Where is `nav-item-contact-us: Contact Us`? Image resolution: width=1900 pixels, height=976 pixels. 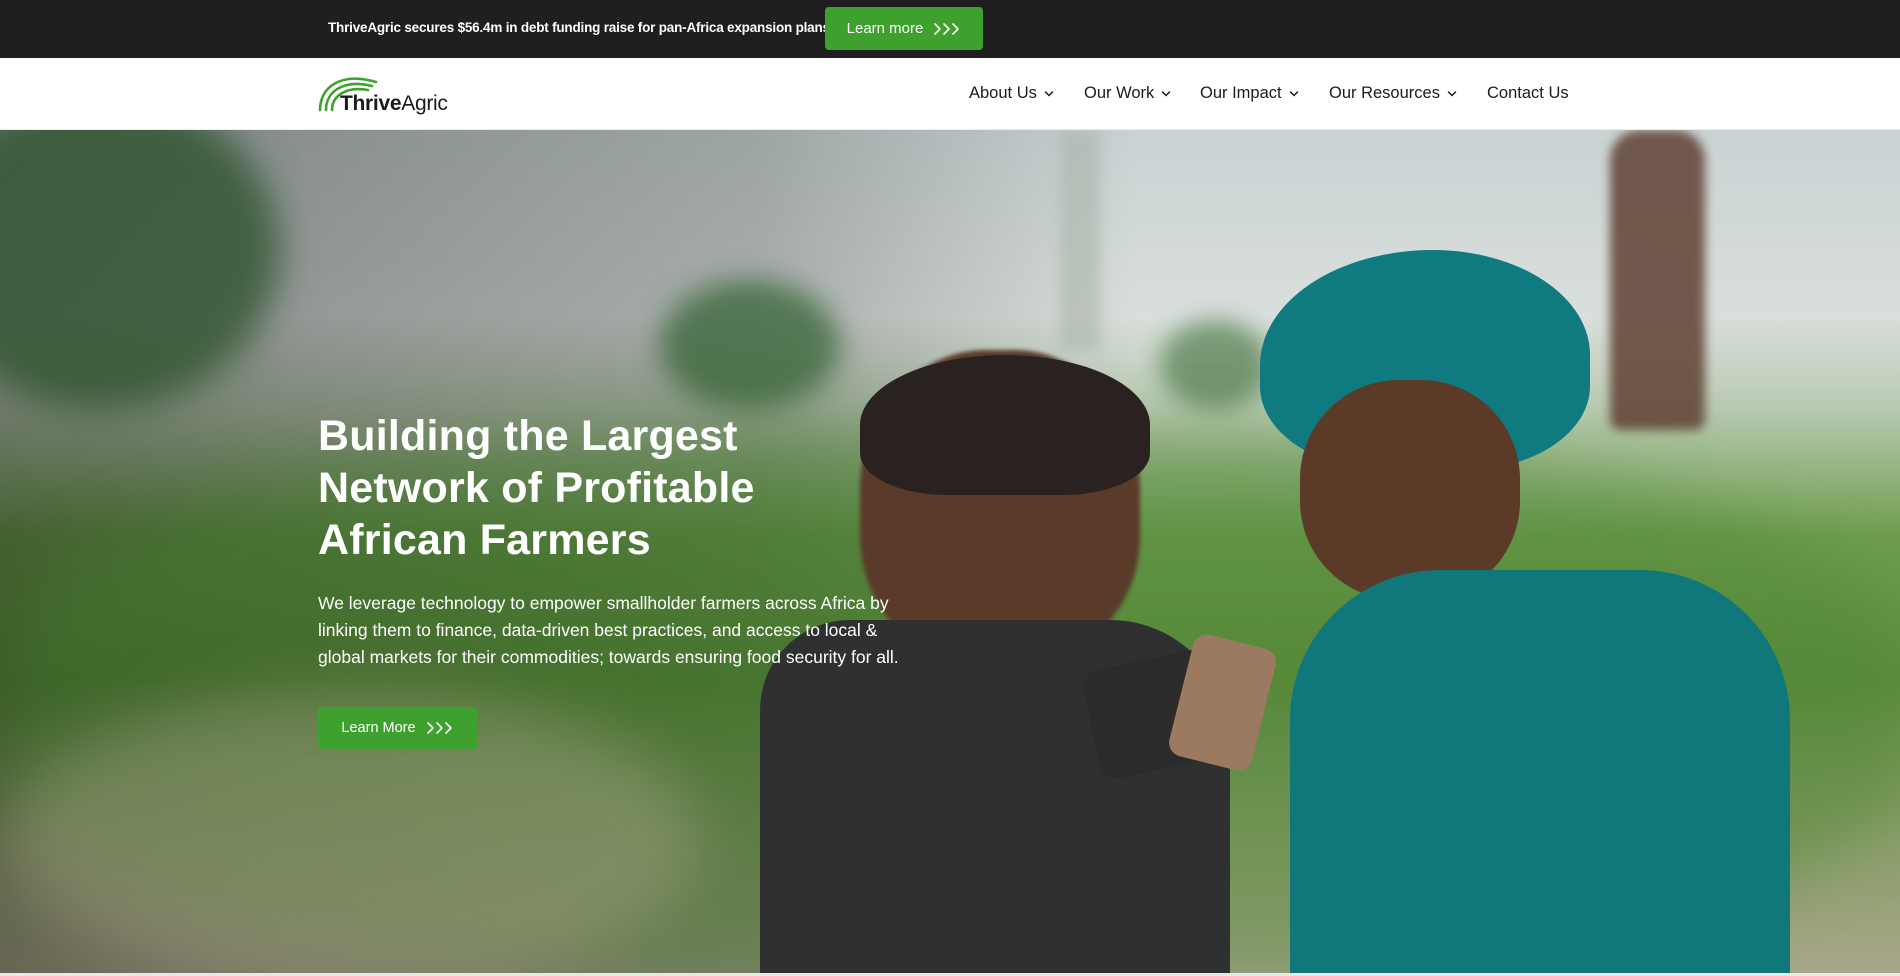 nav-item-contact-us: Contact Us is located at coordinates (1528, 93).